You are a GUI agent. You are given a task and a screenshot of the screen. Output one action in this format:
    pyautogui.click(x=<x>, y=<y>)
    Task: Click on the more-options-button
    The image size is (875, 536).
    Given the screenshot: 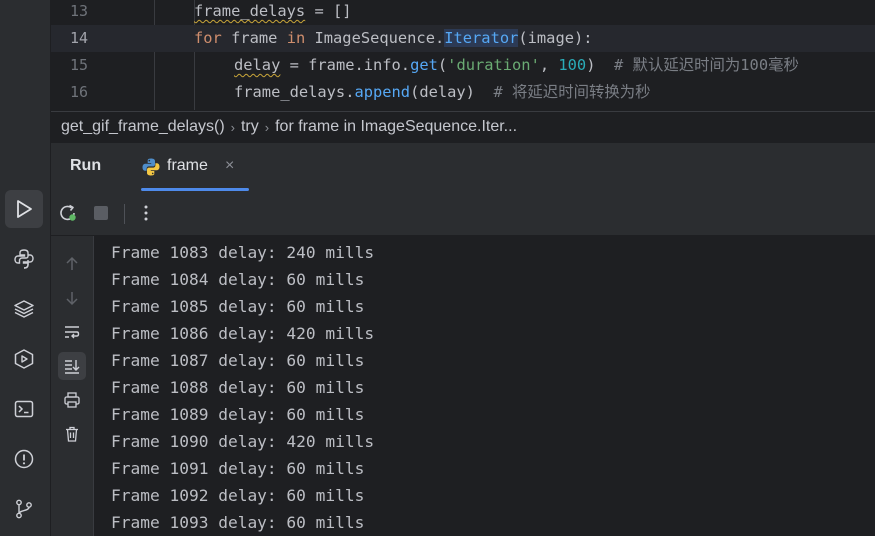 What is the action you would take?
    pyautogui.click(x=146, y=213)
    